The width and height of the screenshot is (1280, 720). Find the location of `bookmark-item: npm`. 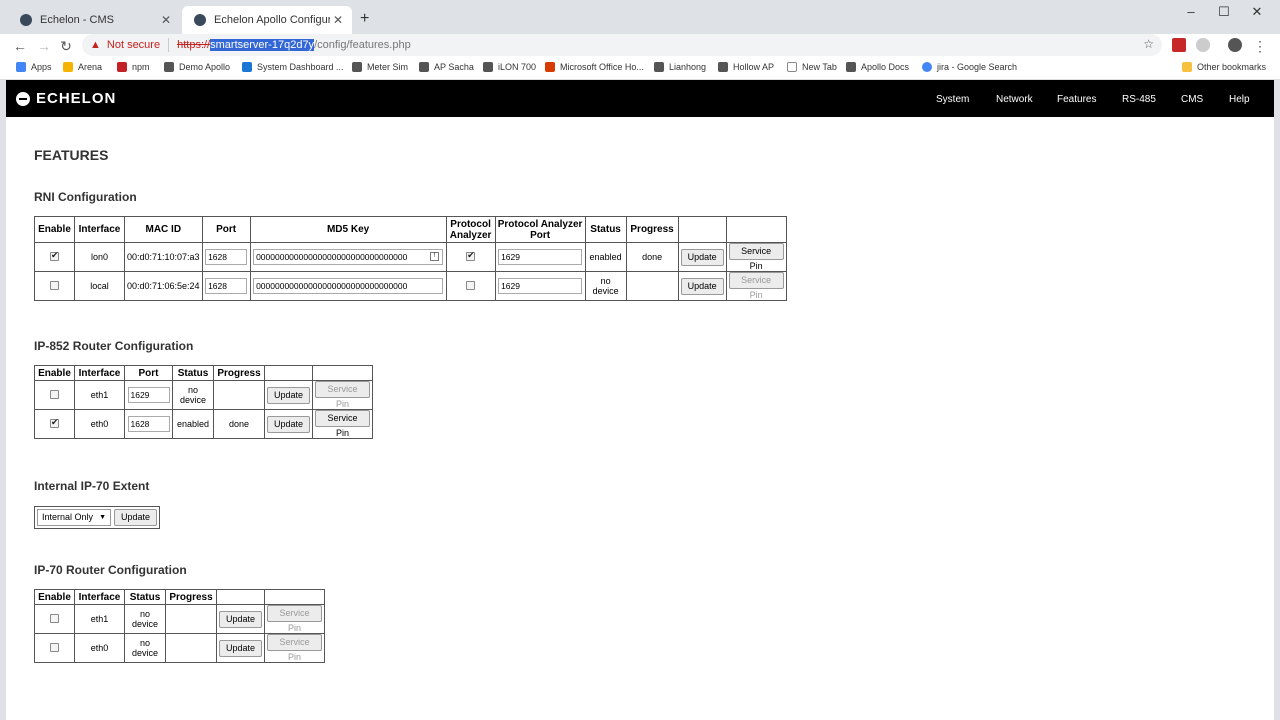

bookmark-item: npm is located at coordinates (133, 67).